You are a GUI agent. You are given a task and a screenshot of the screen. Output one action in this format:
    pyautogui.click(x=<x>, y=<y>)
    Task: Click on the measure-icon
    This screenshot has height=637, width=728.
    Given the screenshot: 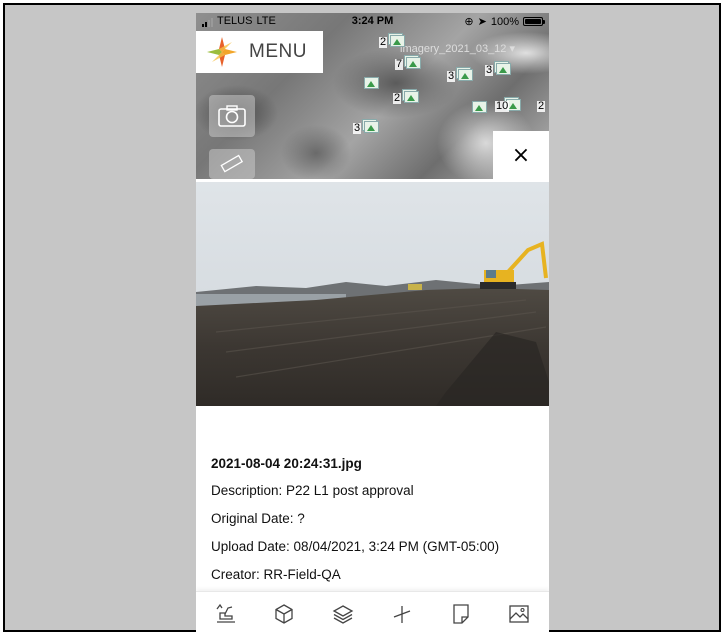 What is the action you would take?
    pyautogui.click(x=402, y=614)
    